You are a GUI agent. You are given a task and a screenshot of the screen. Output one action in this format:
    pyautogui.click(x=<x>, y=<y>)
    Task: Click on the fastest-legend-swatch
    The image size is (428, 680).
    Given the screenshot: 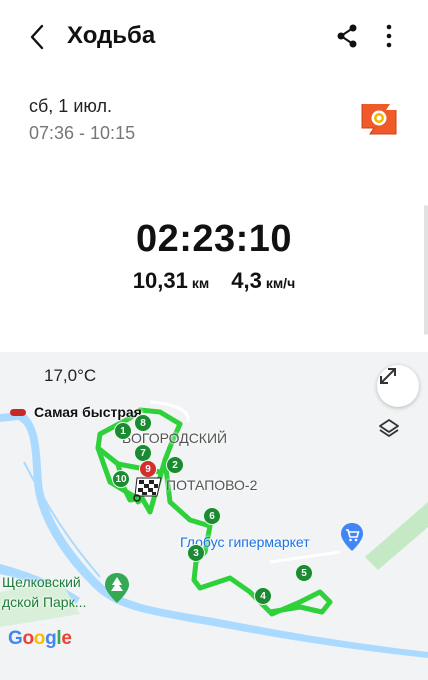 What is the action you would take?
    pyautogui.click(x=18, y=412)
    